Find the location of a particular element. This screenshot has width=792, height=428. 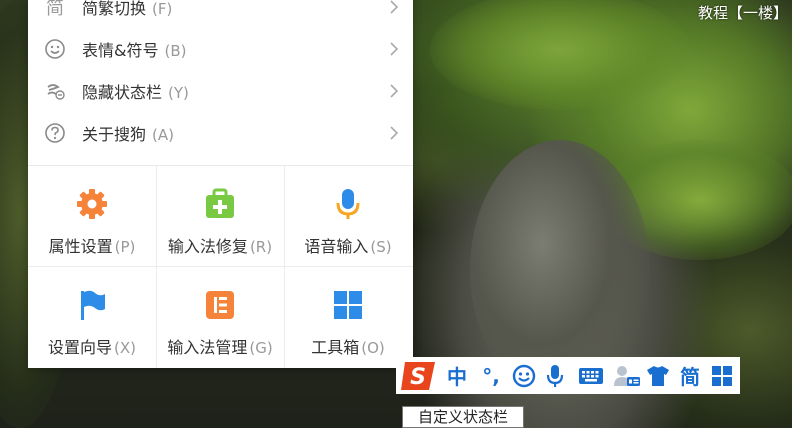

grid-item-label: 语音输入 (S) is located at coordinates (348, 246).